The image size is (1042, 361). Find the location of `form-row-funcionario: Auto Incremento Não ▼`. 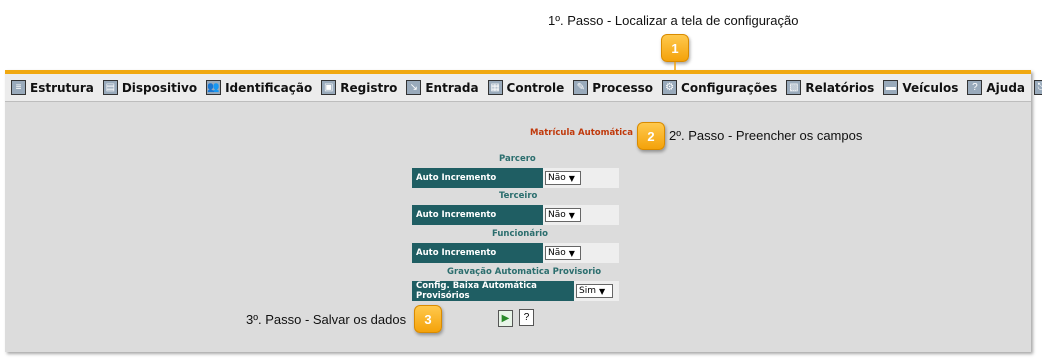

form-row-funcionario: Auto Incremento Não ▼ is located at coordinates (515, 253).